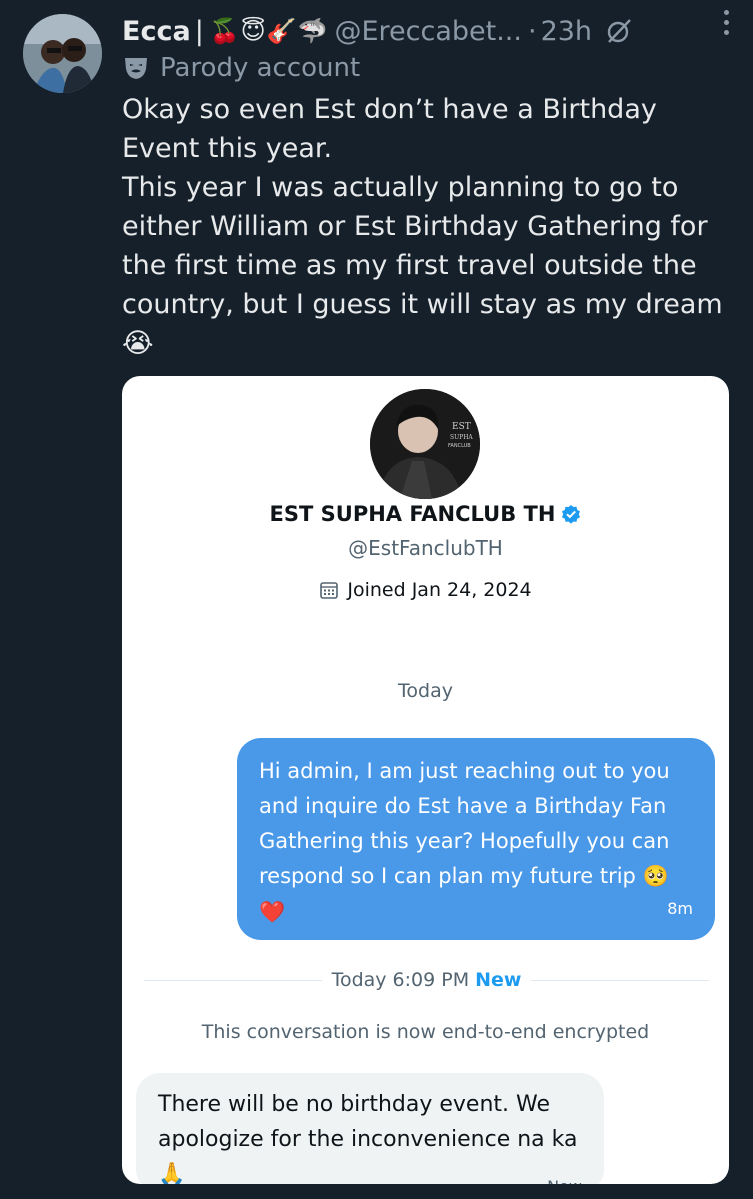 This screenshot has height=1199, width=753. I want to click on new-messages-divider: Today 6:09 PM New, so click(427, 980).